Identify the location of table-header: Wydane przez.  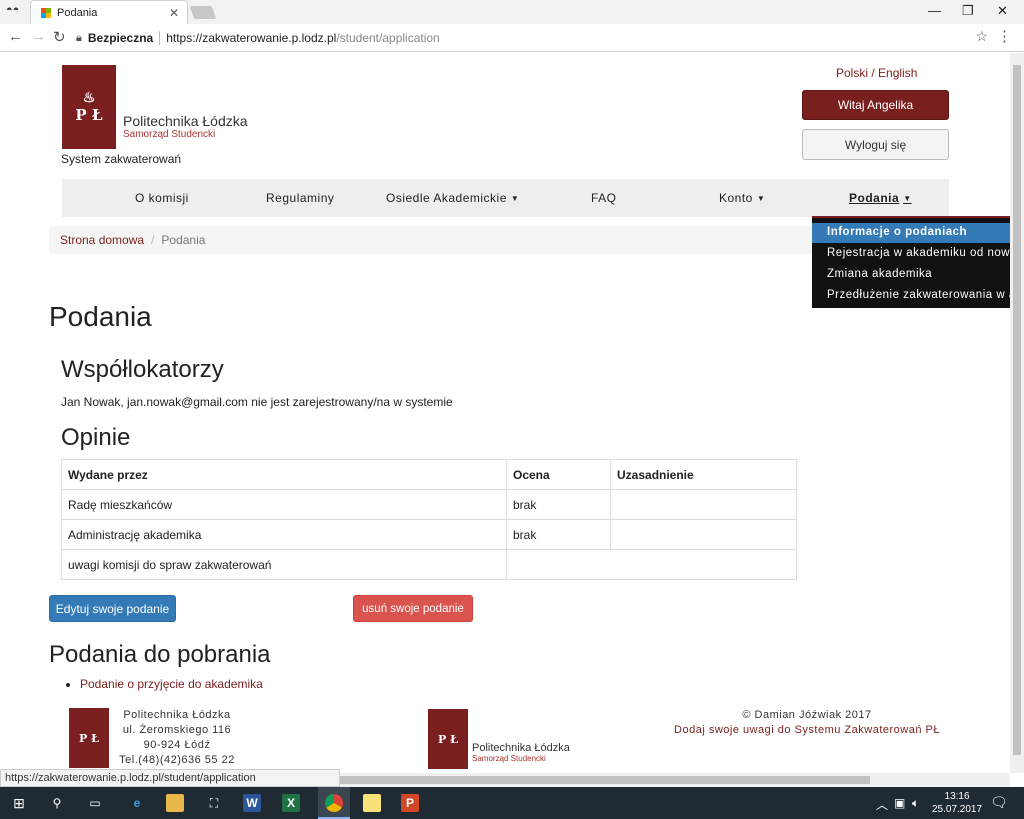
(284, 474).